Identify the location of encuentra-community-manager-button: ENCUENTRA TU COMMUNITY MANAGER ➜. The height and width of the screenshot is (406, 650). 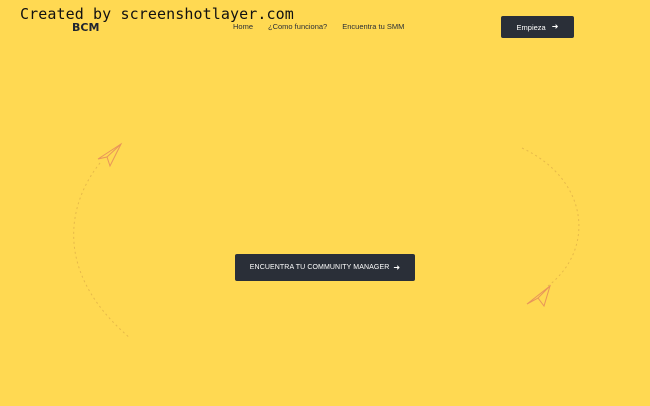
(325, 267).